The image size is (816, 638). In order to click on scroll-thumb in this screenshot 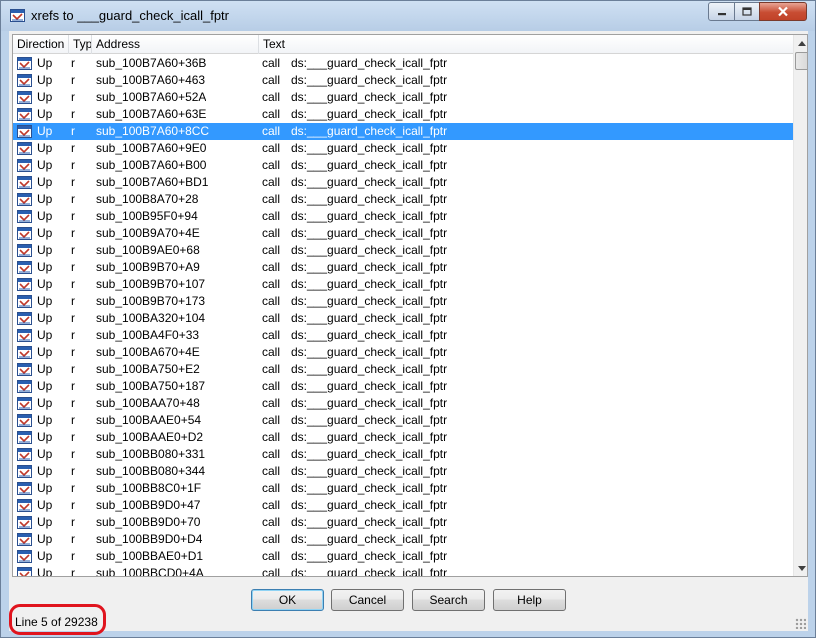, I will do `click(801, 61)`.